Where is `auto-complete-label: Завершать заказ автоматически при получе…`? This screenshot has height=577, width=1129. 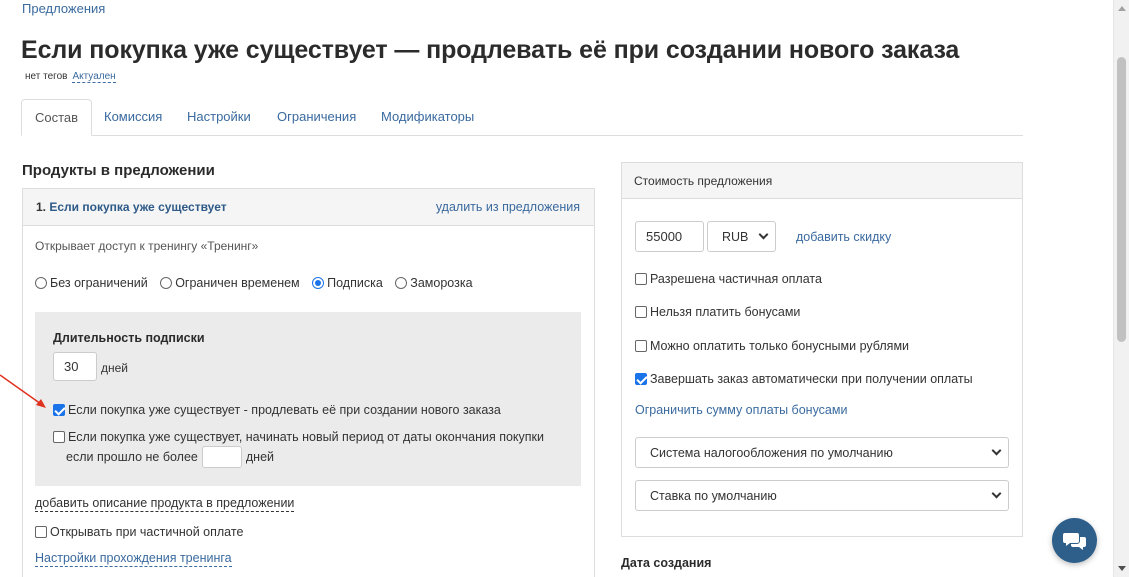 auto-complete-label: Завершать заказ автоматически при получе… is located at coordinates (811, 379).